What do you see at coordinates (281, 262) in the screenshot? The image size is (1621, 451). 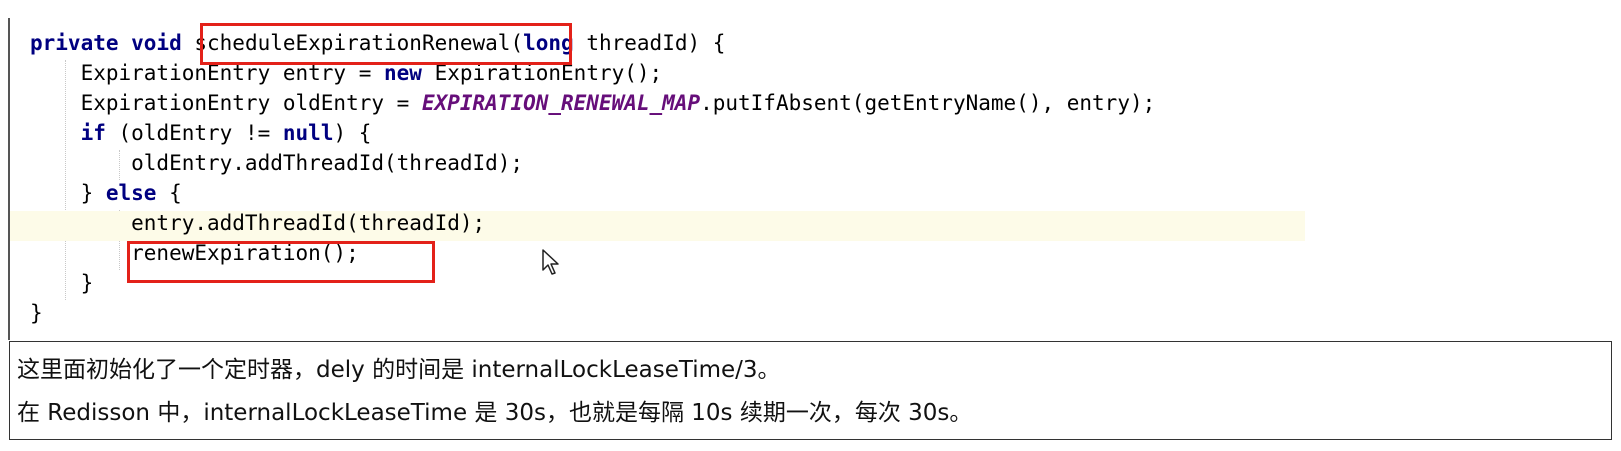 I see `highlight-box-renew-call` at bounding box center [281, 262].